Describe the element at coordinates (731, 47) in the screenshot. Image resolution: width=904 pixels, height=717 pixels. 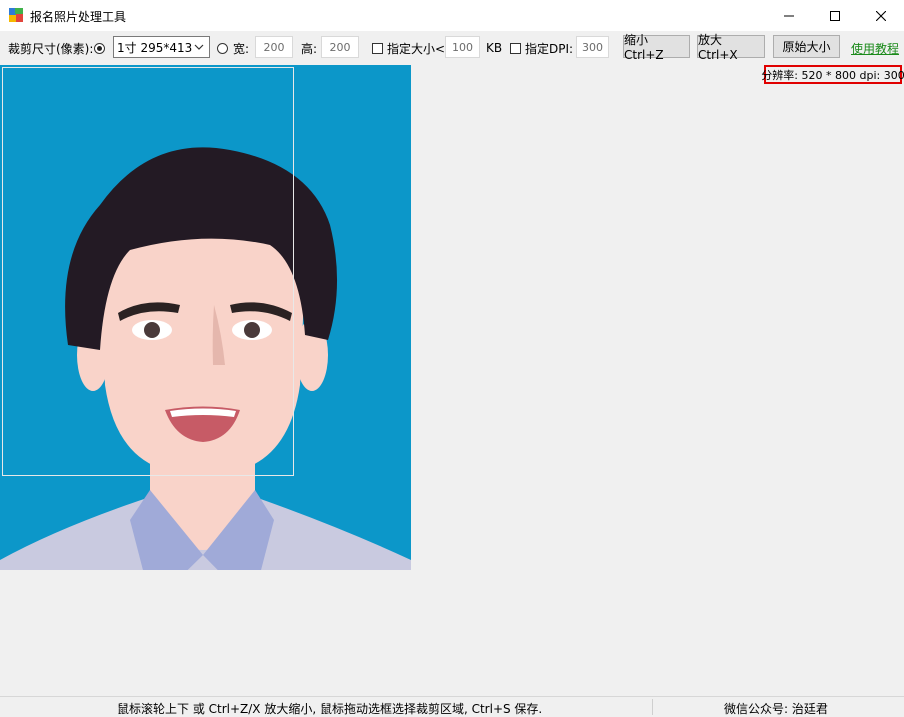
I see `zoom-in-button: 放大 Ctrl+X` at that location.